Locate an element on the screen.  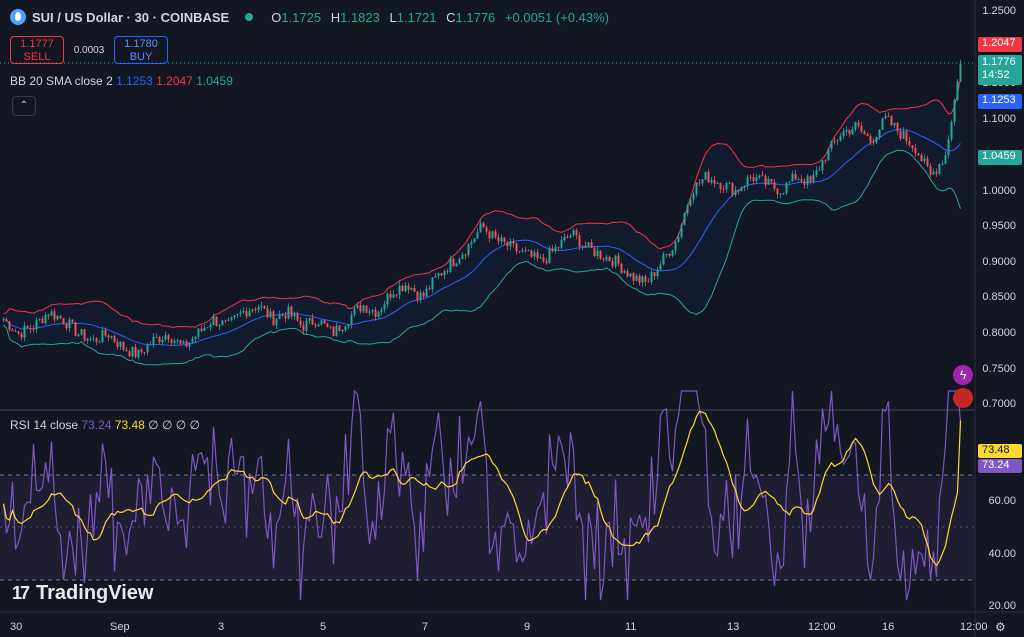
price-tick-label: 0.7500 is located at coordinates (999, 369).